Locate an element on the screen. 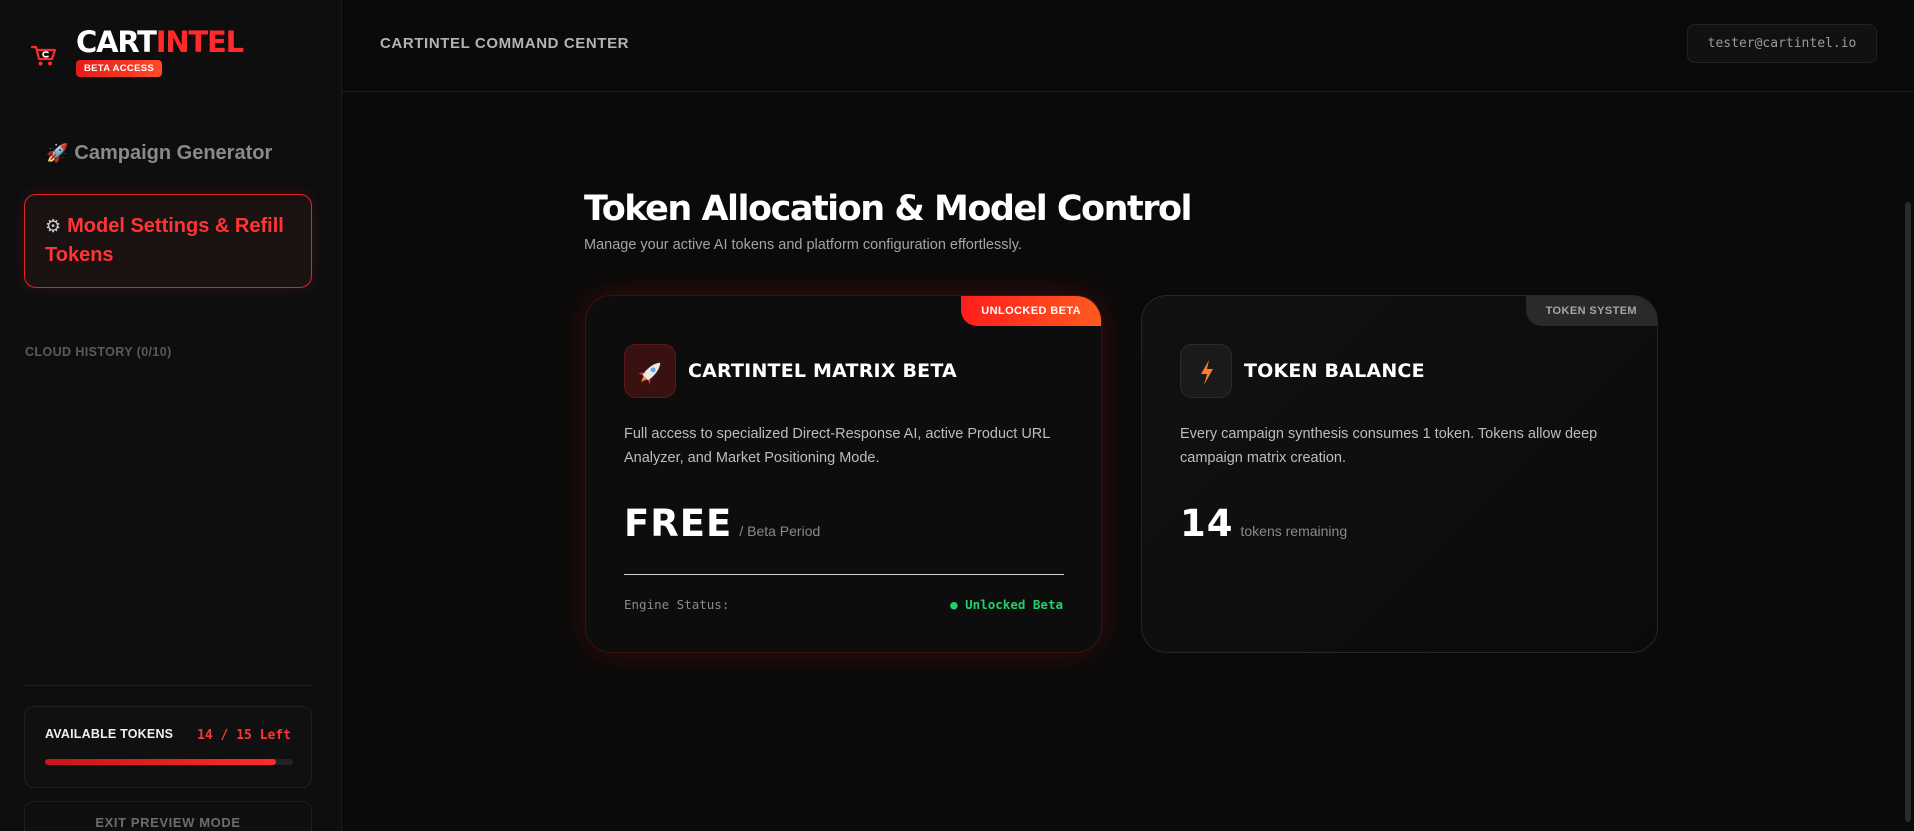 Image resolution: width=1914 pixels, height=831 pixels. matrix-icon-box is located at coordinates (650, 371).